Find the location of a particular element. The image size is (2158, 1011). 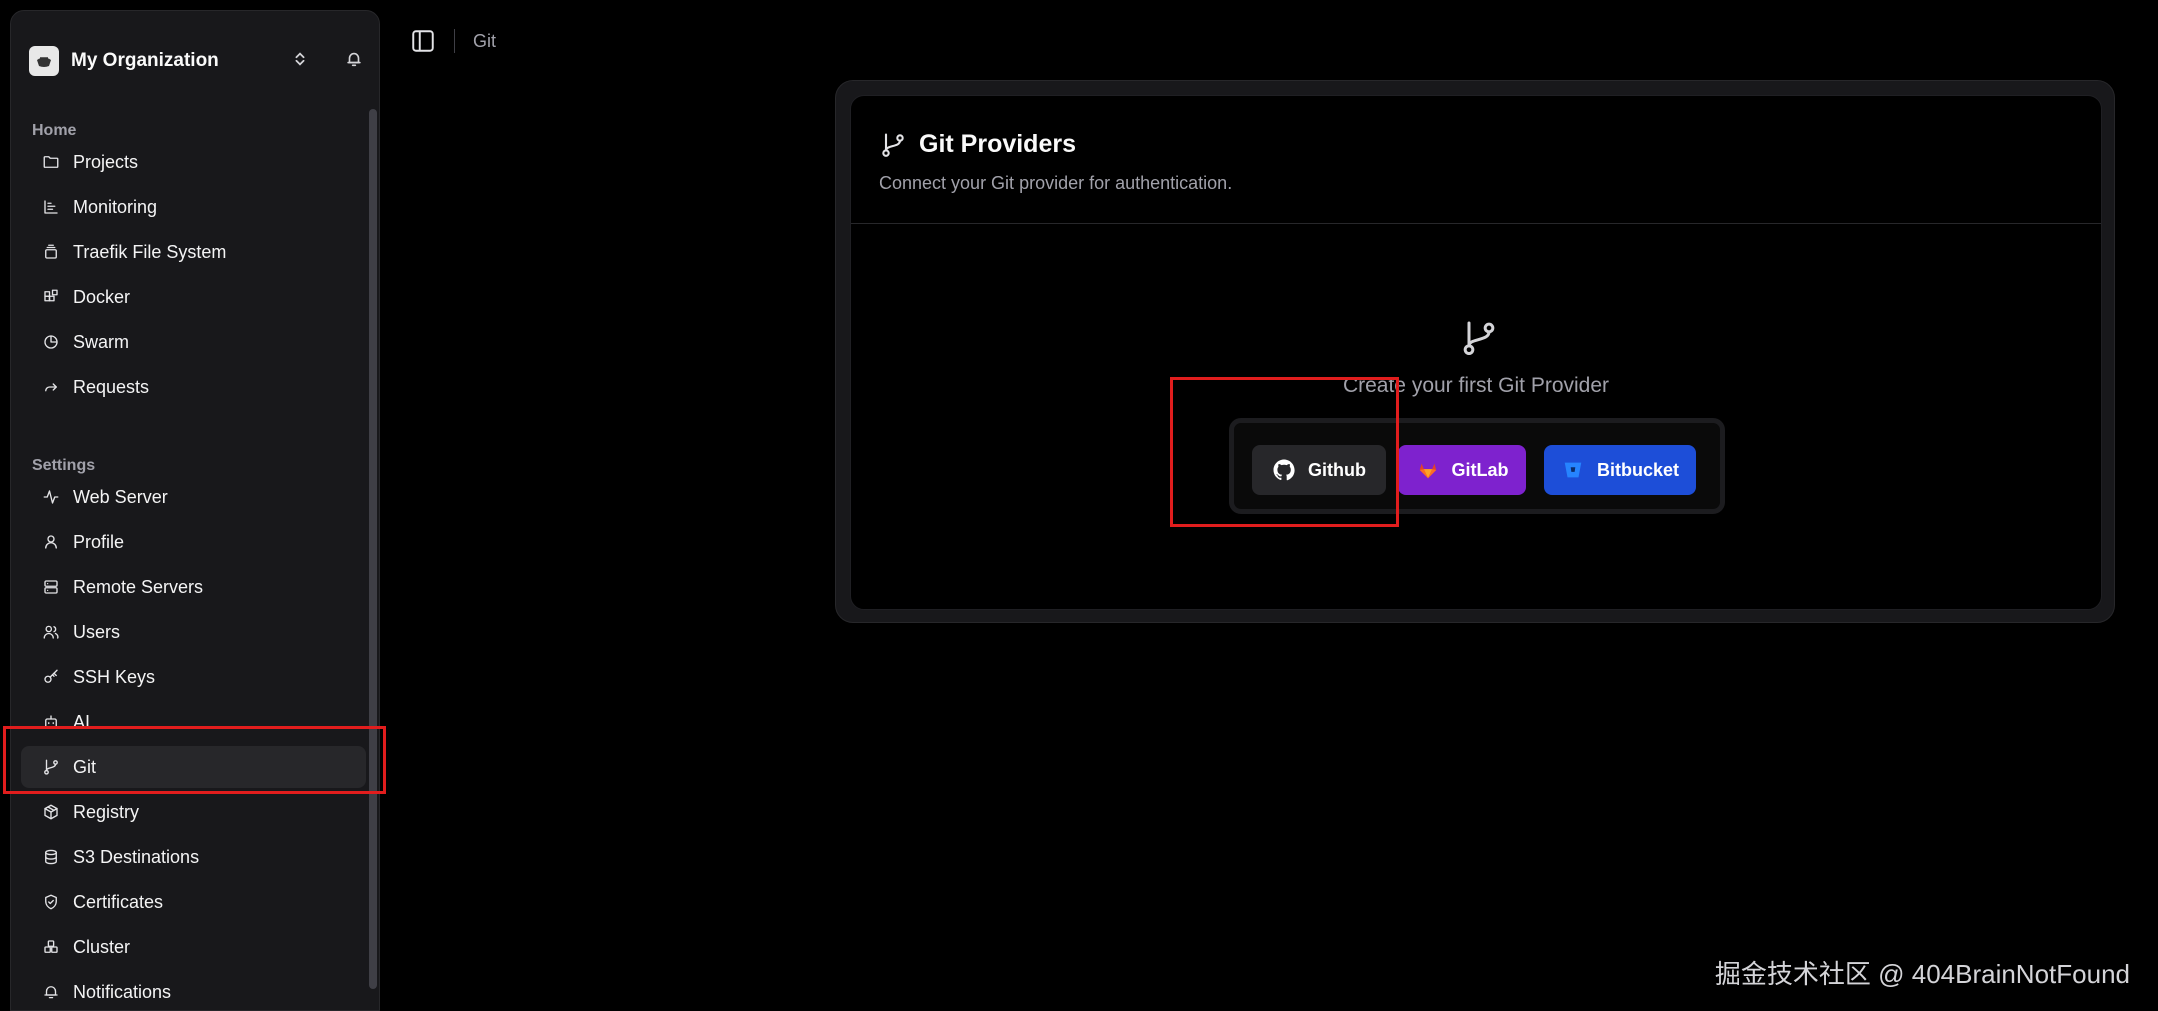

gitlab-button: GitLab is located at coordinates (1462, 470).